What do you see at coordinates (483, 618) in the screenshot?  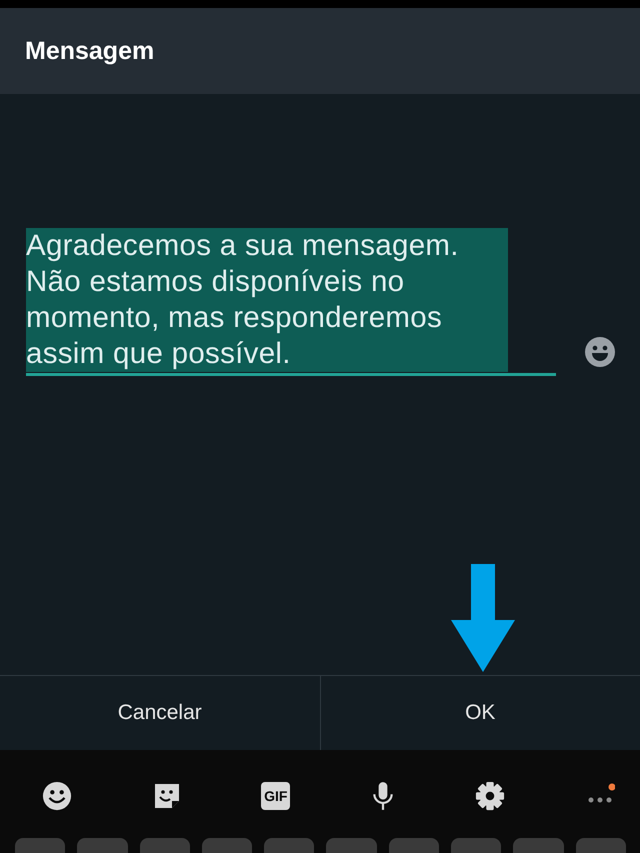 I see `arrow-icon` at bounding box center [483, 618].